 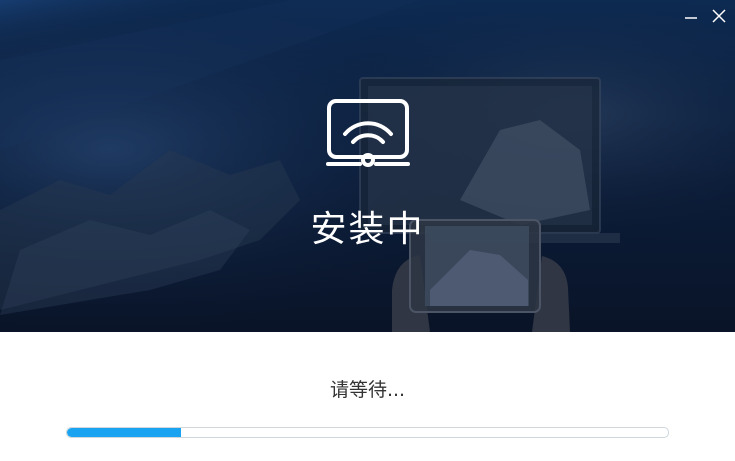 I want to click on minimize-icon, so click(x=691, y=18).